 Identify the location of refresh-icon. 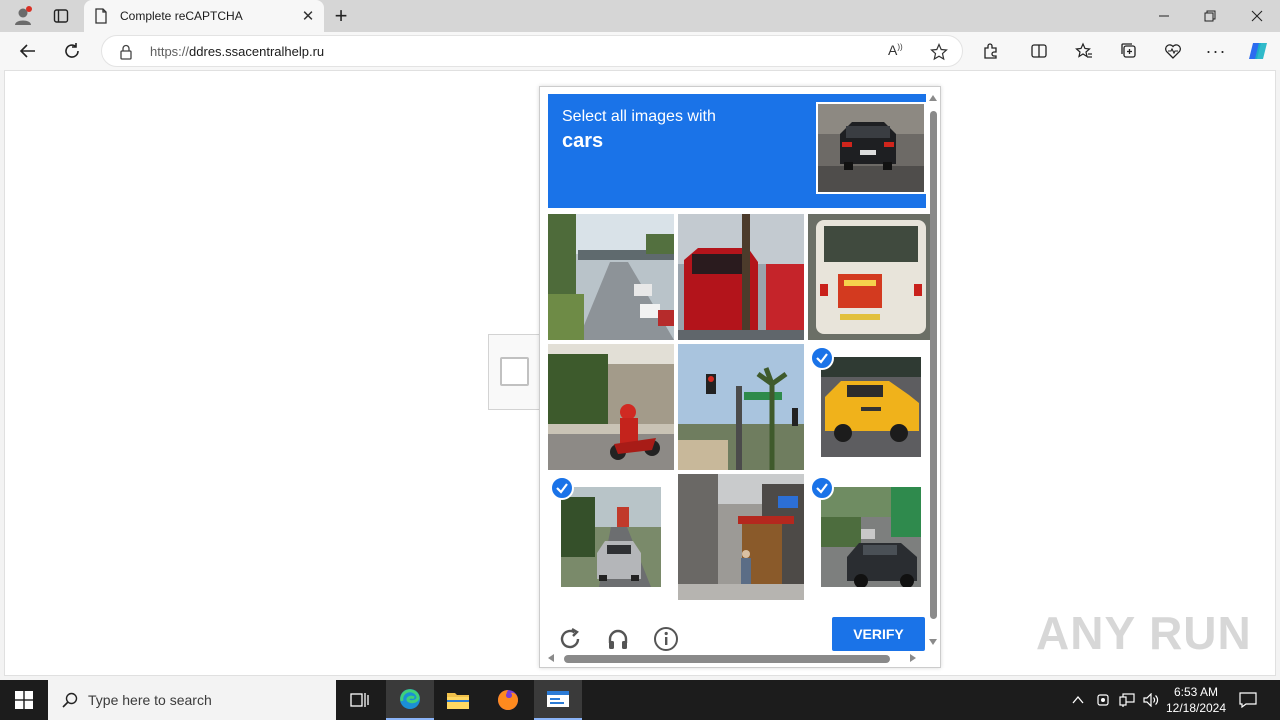
(72, 50).